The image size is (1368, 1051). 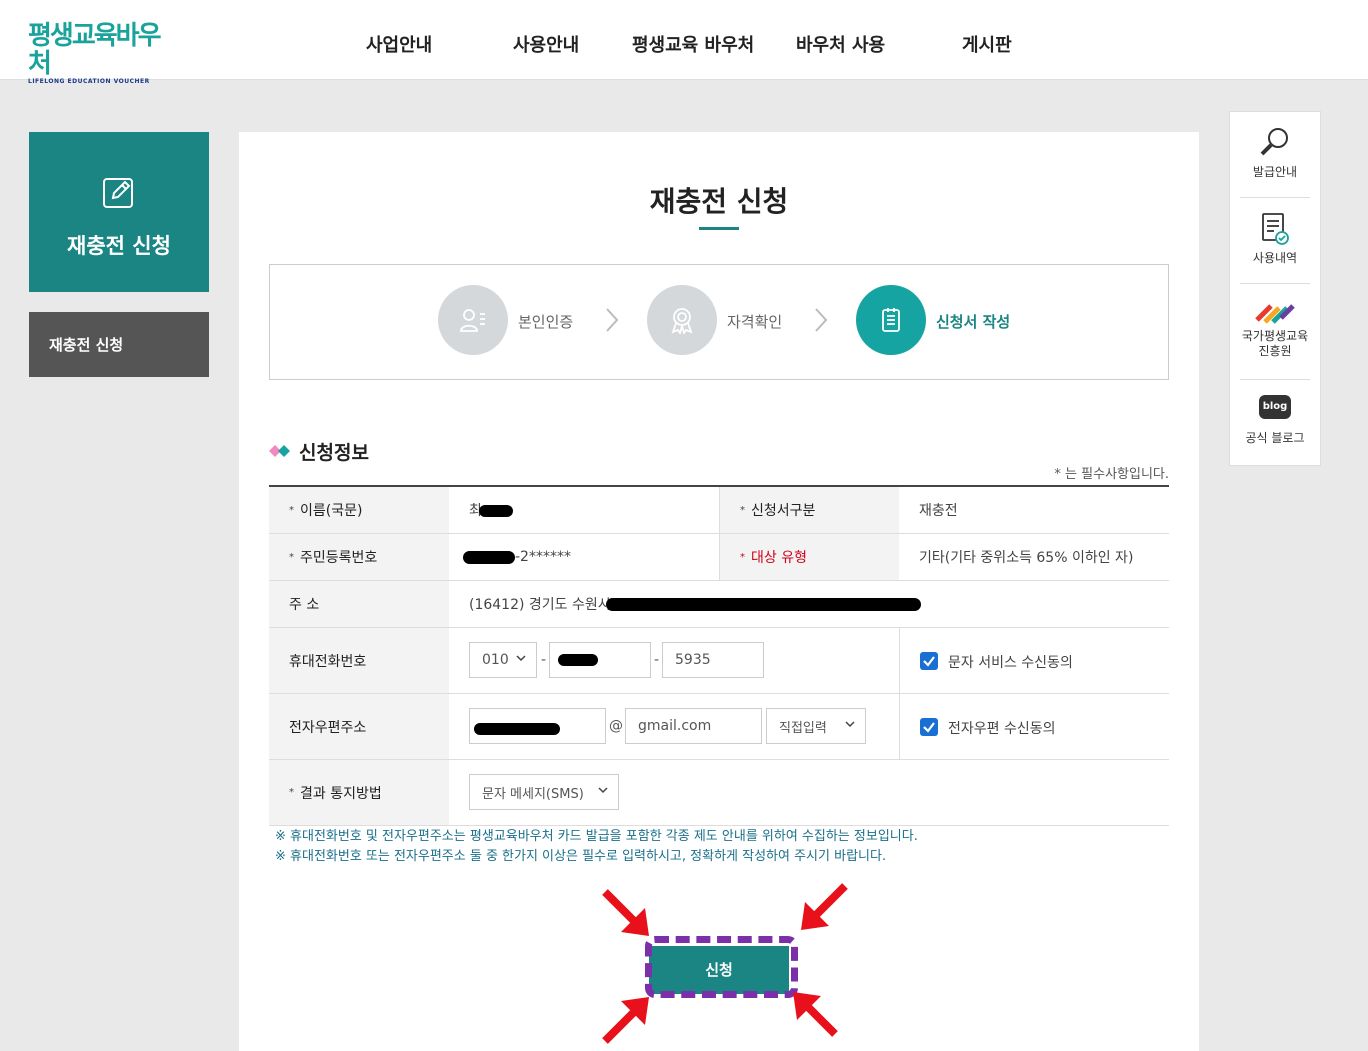 I want to click on section-title: 신청정보, so click(x=334, y=453).